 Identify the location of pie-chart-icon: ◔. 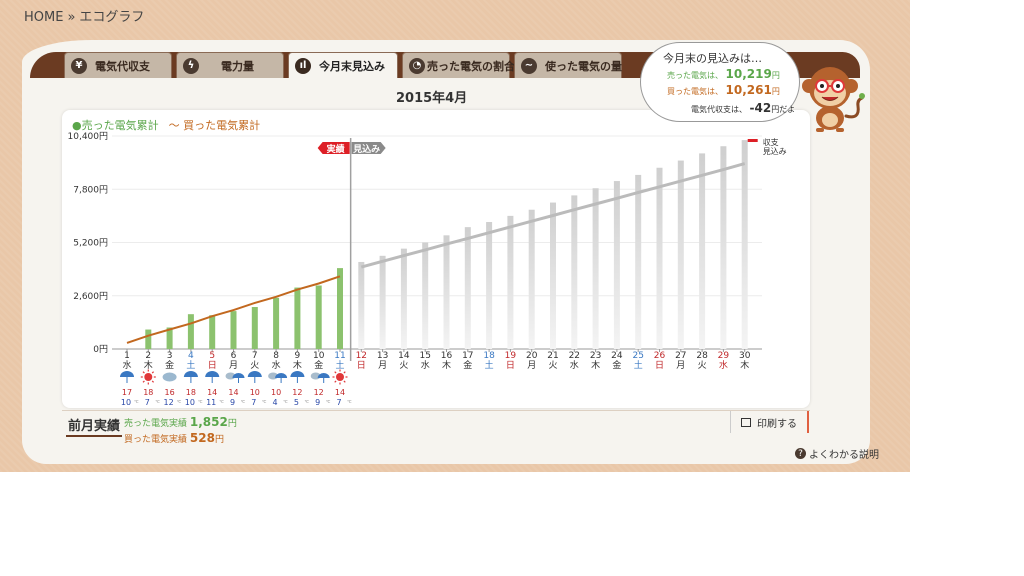
(417, 65).